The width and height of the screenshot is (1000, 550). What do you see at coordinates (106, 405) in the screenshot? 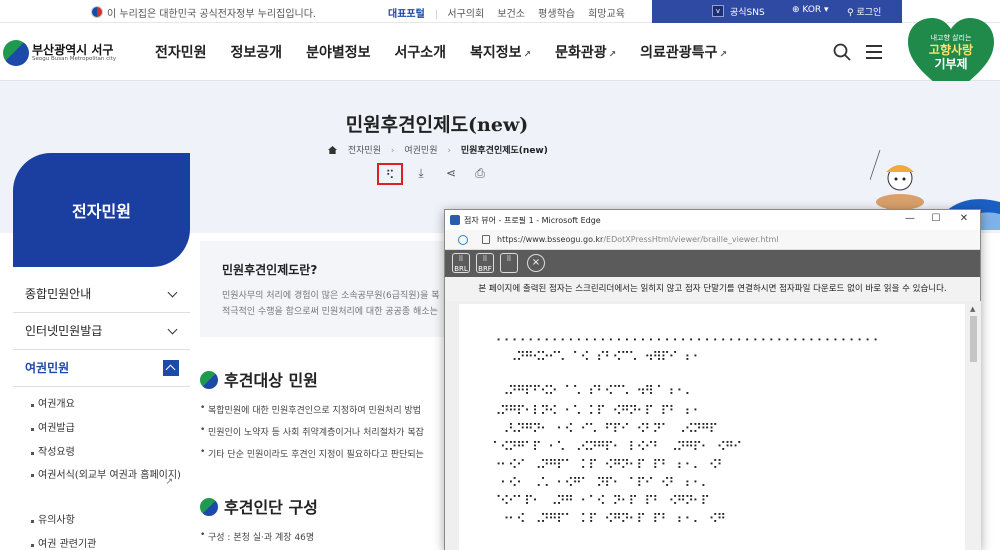
I see `submenu-item: 여권개요` at bounding box center [106, 405].